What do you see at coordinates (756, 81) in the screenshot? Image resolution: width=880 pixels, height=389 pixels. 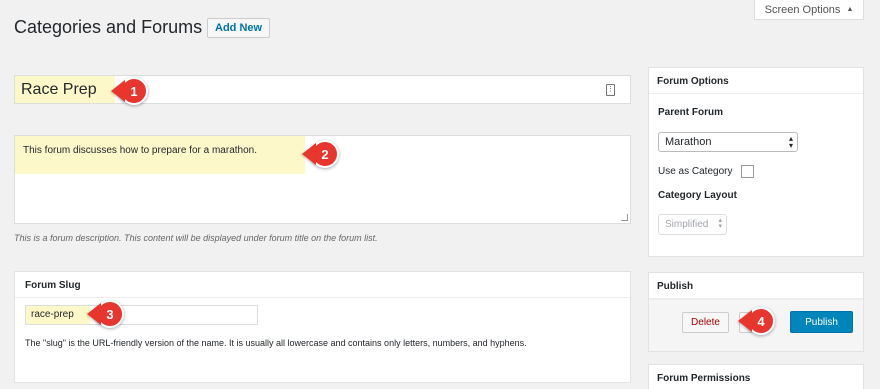 I see `forum-options-heading: Forum Options` at bounding box center [756, 81].